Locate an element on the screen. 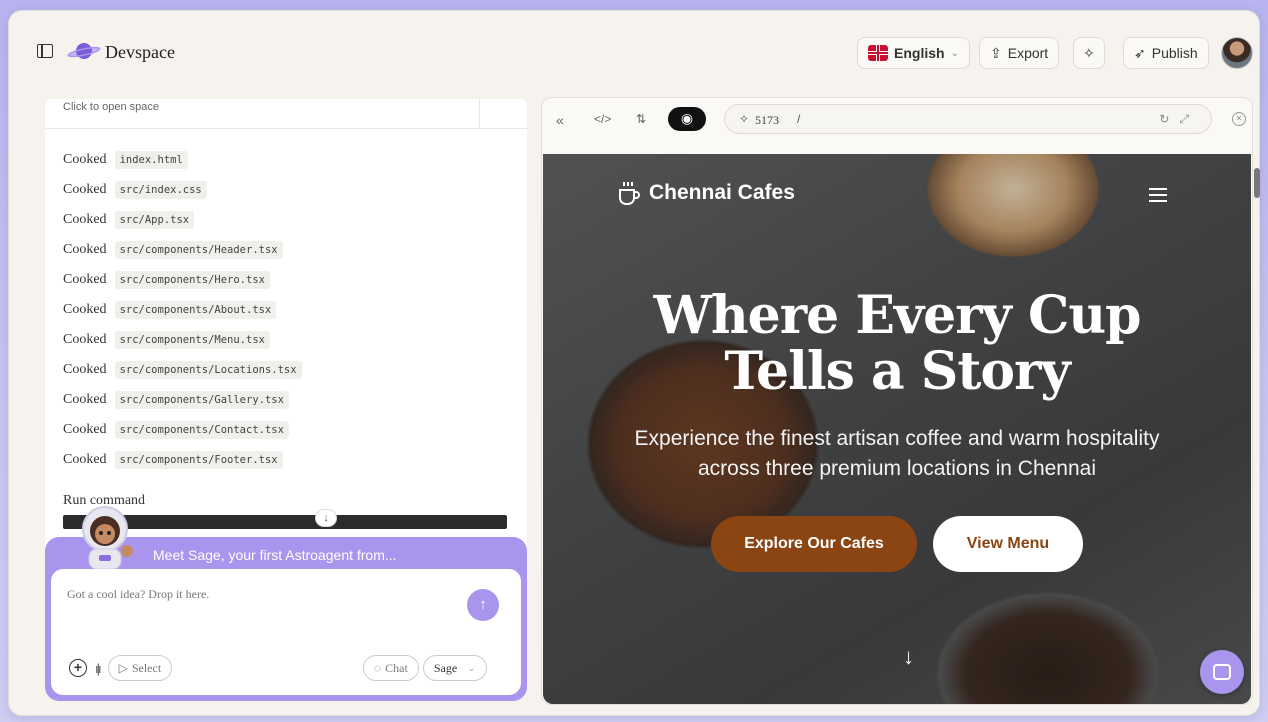 This screenshot has height=722, width=1268. view-menu-button: View Menu is located at coordinates (1008, 544).